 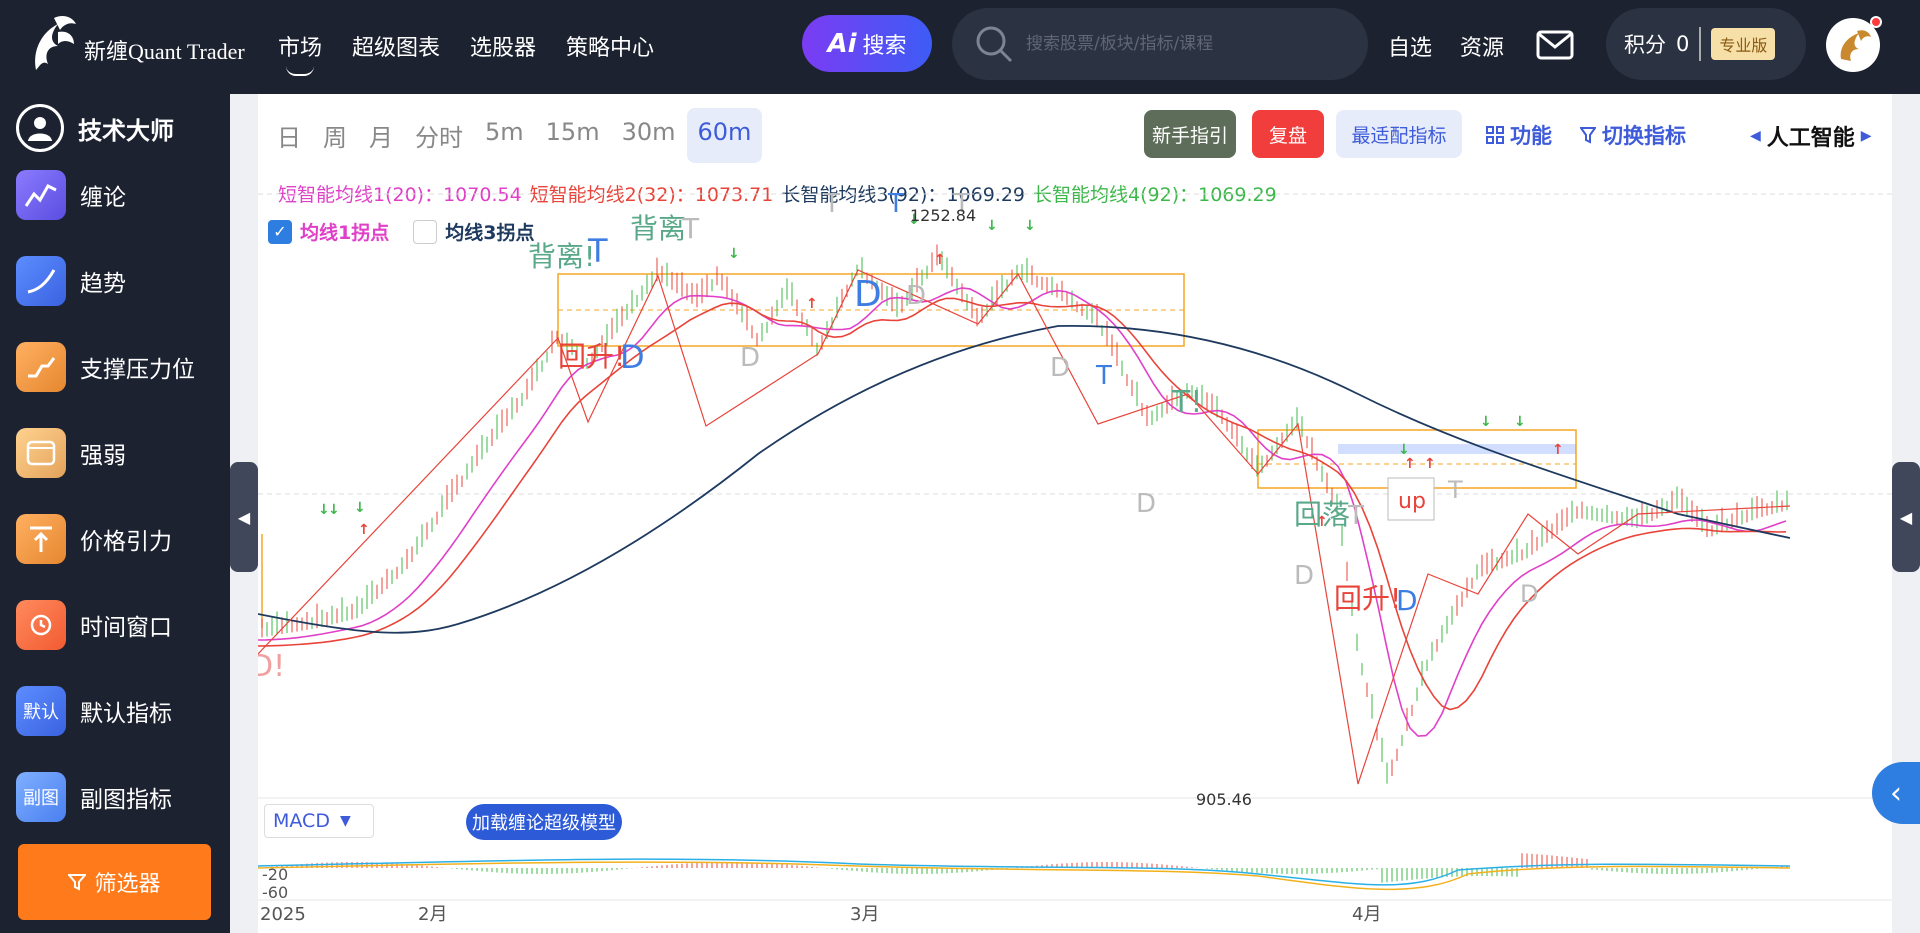 I want to click on sidebar-item-strength: 强弱, so click(x=71, y=453).